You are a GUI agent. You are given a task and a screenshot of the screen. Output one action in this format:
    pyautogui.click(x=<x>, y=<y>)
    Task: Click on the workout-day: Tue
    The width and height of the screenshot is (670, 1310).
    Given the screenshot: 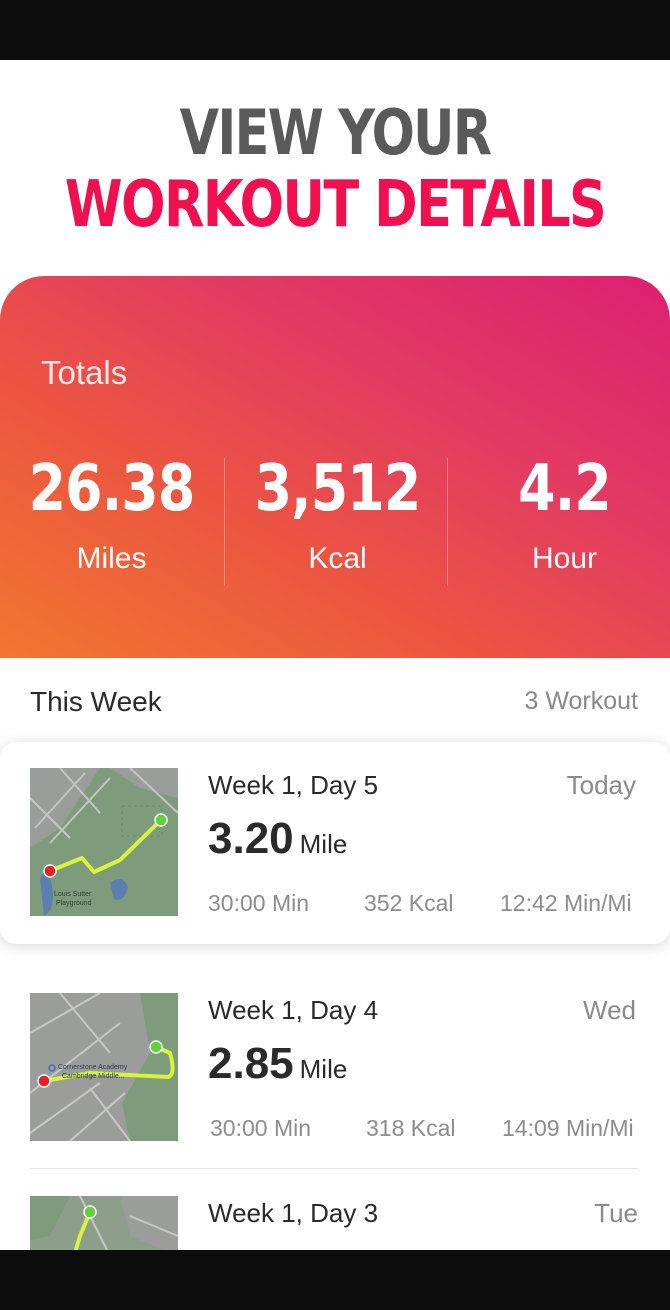 What is the action you would take?
    pyautogui.click(x=616, y=1213)
    